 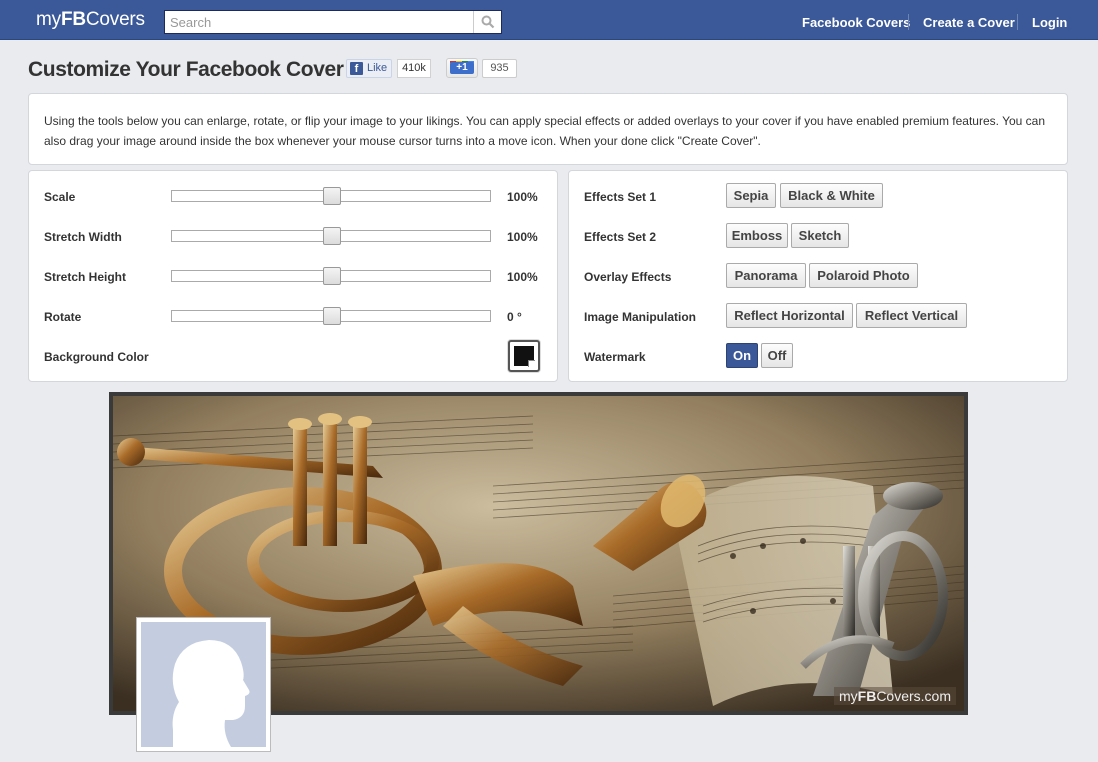 What do you see at coordinates (640, 317) in the screenshot?
I see `image-manipulation-label: Image Manipulation` at bounding box center [640, 317].